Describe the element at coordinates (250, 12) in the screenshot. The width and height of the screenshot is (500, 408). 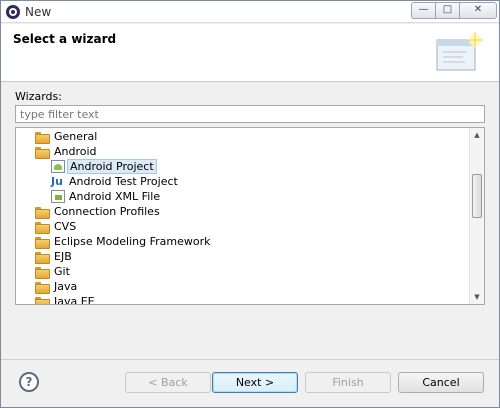
I see `title-bar: New — □ ✕` at that location.